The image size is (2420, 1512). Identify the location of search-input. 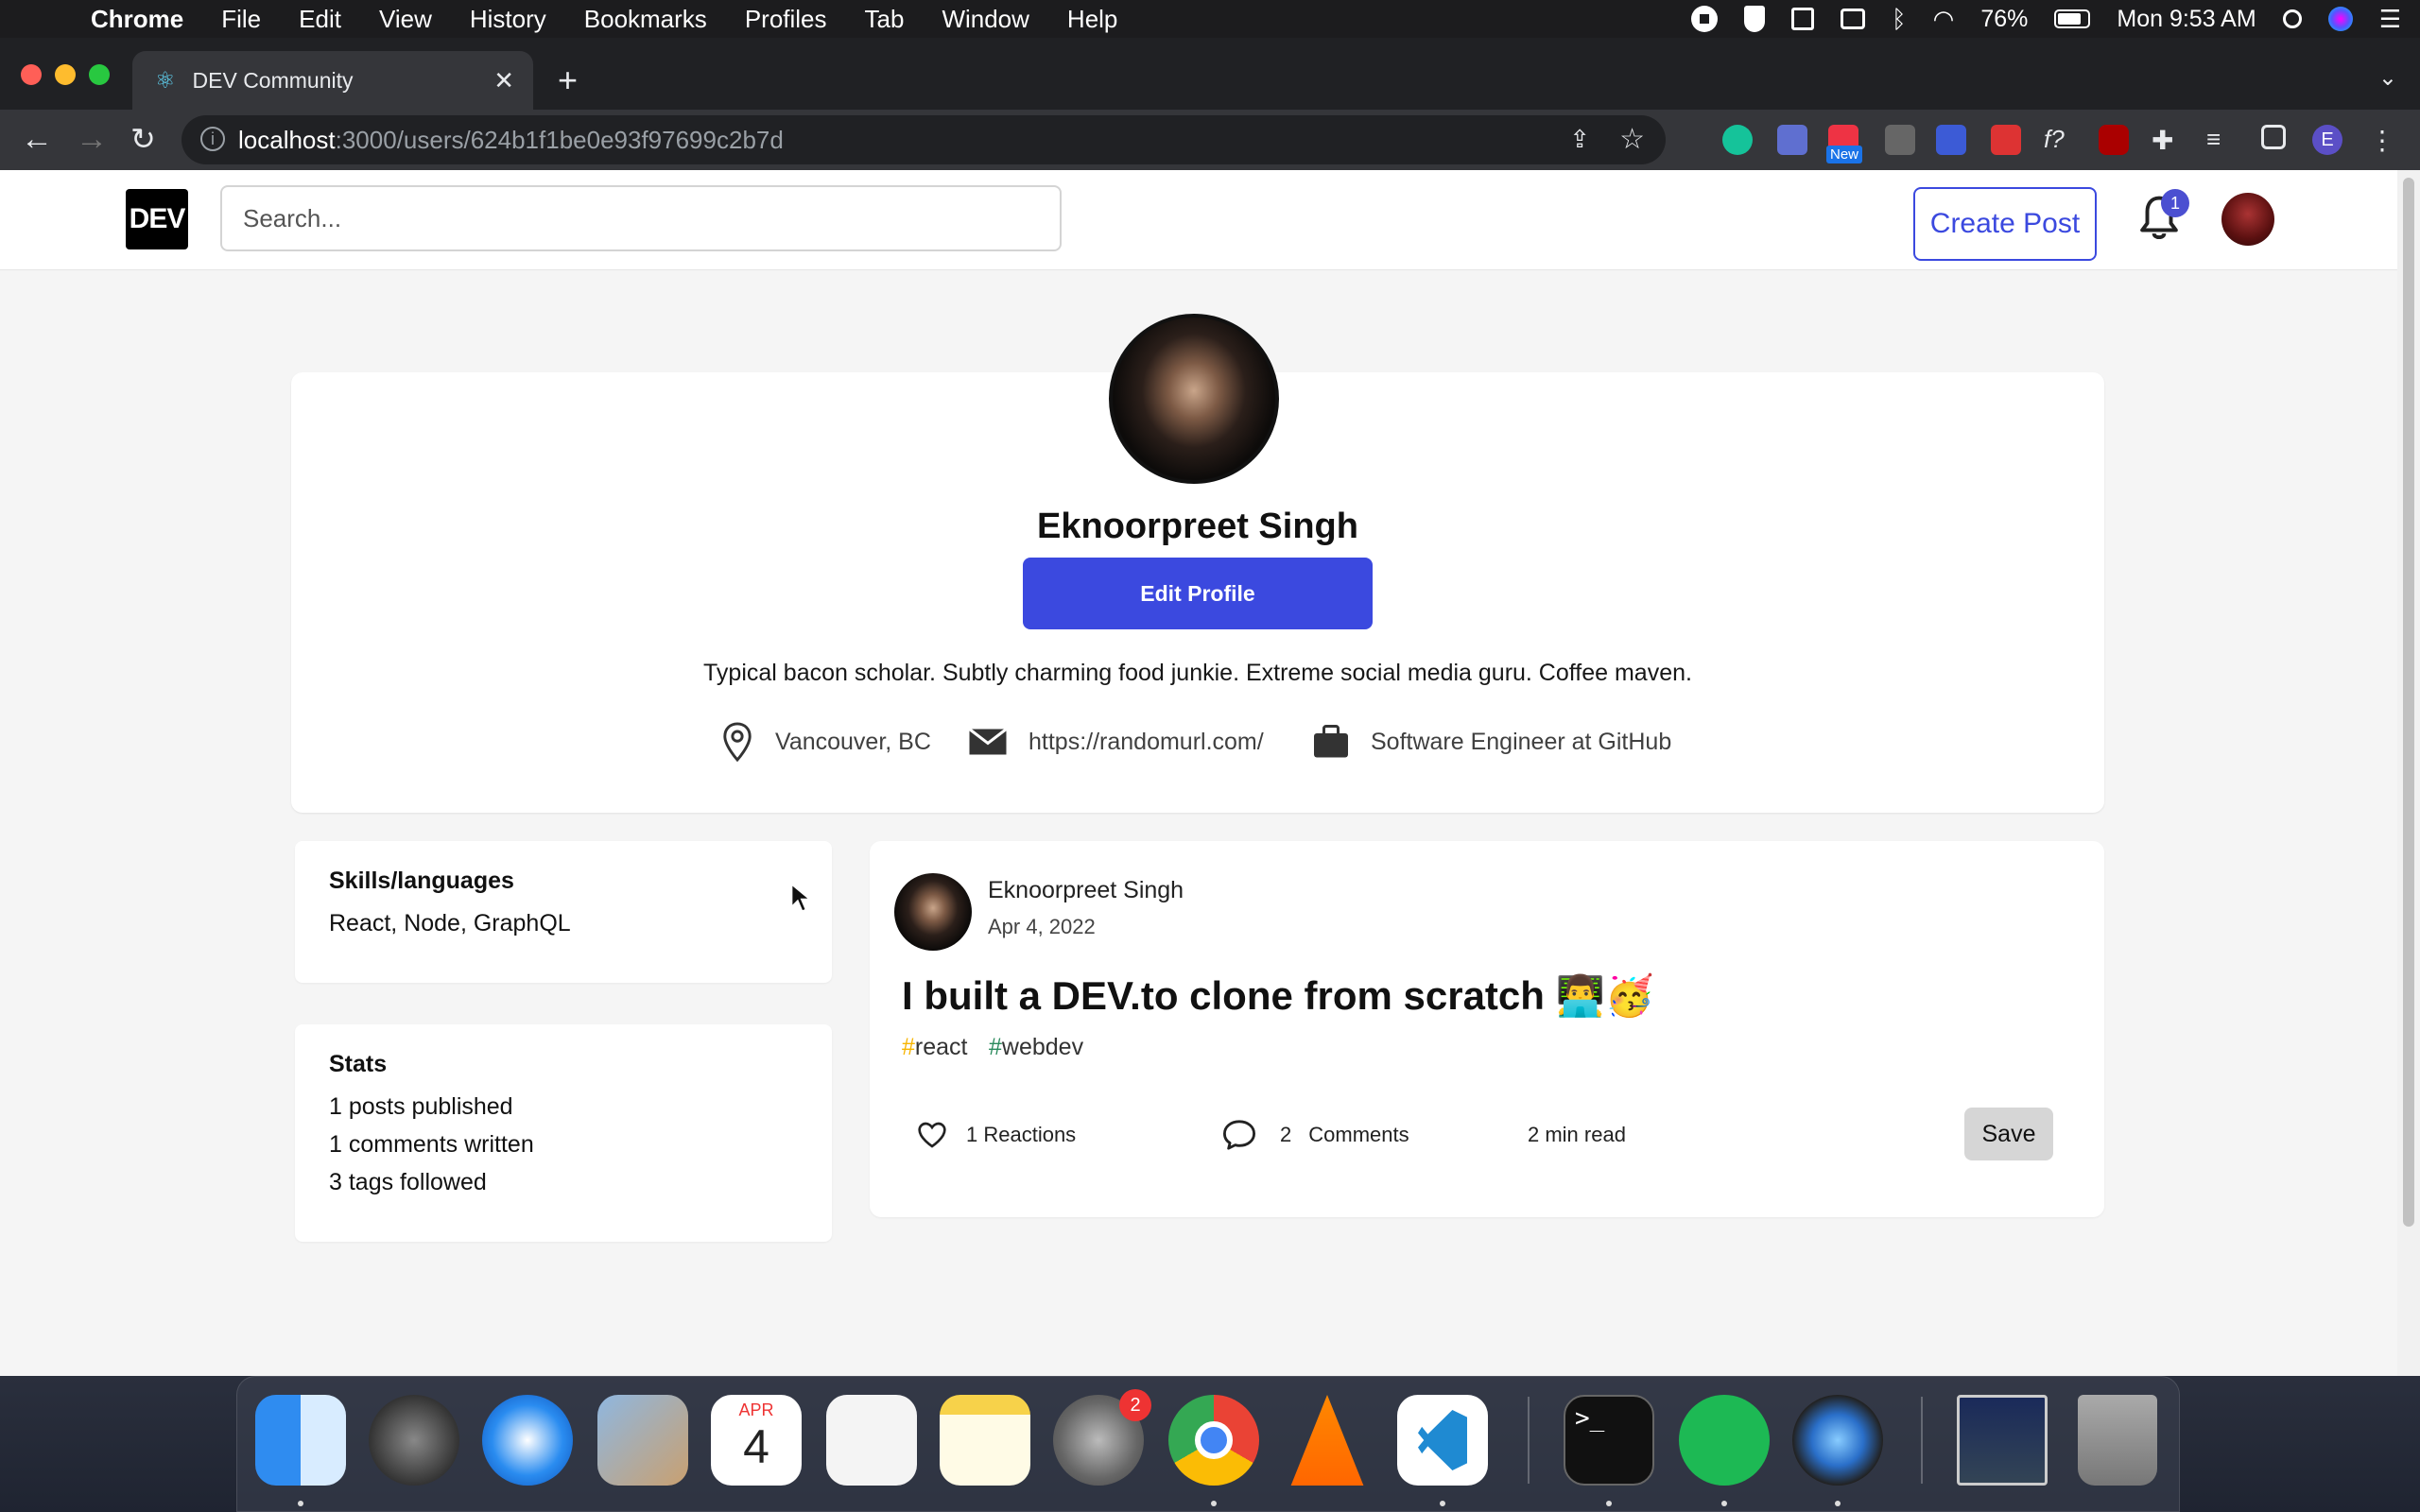
(641, 218).